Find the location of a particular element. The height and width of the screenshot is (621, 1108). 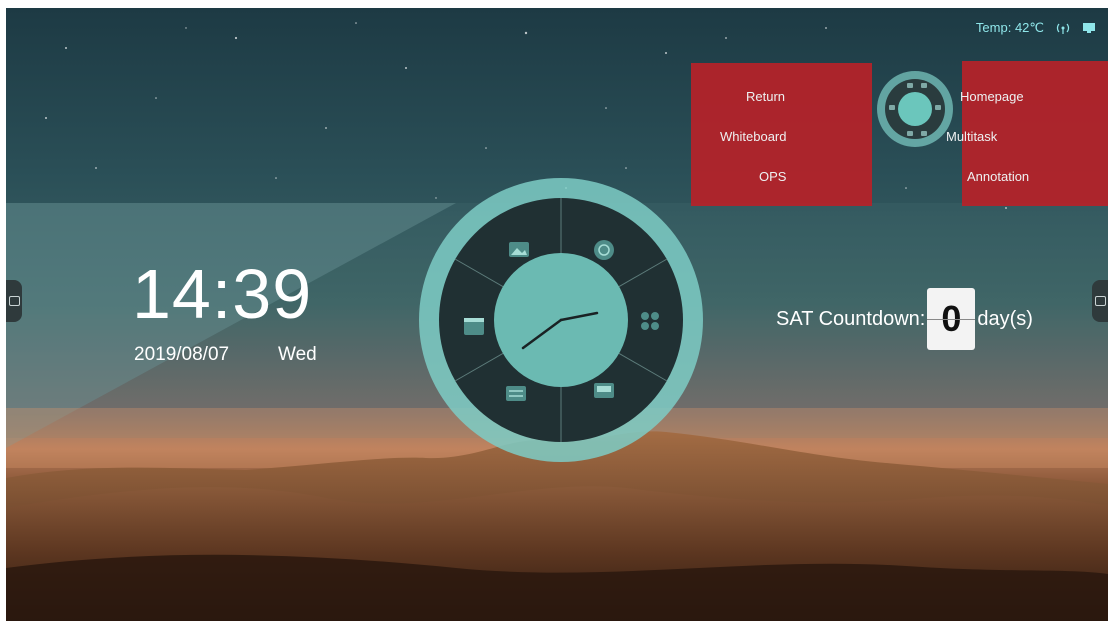

sat-countdown: SAT Countdown: 0 day(s) is located at coordinates (904, 319).